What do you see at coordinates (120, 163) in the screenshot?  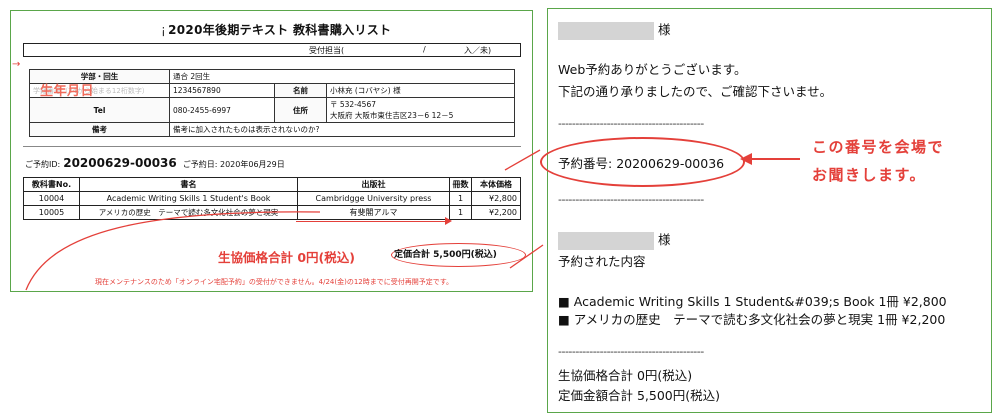 I see `reservation-id: 20200629-00036` at bounding box center [120, 163].